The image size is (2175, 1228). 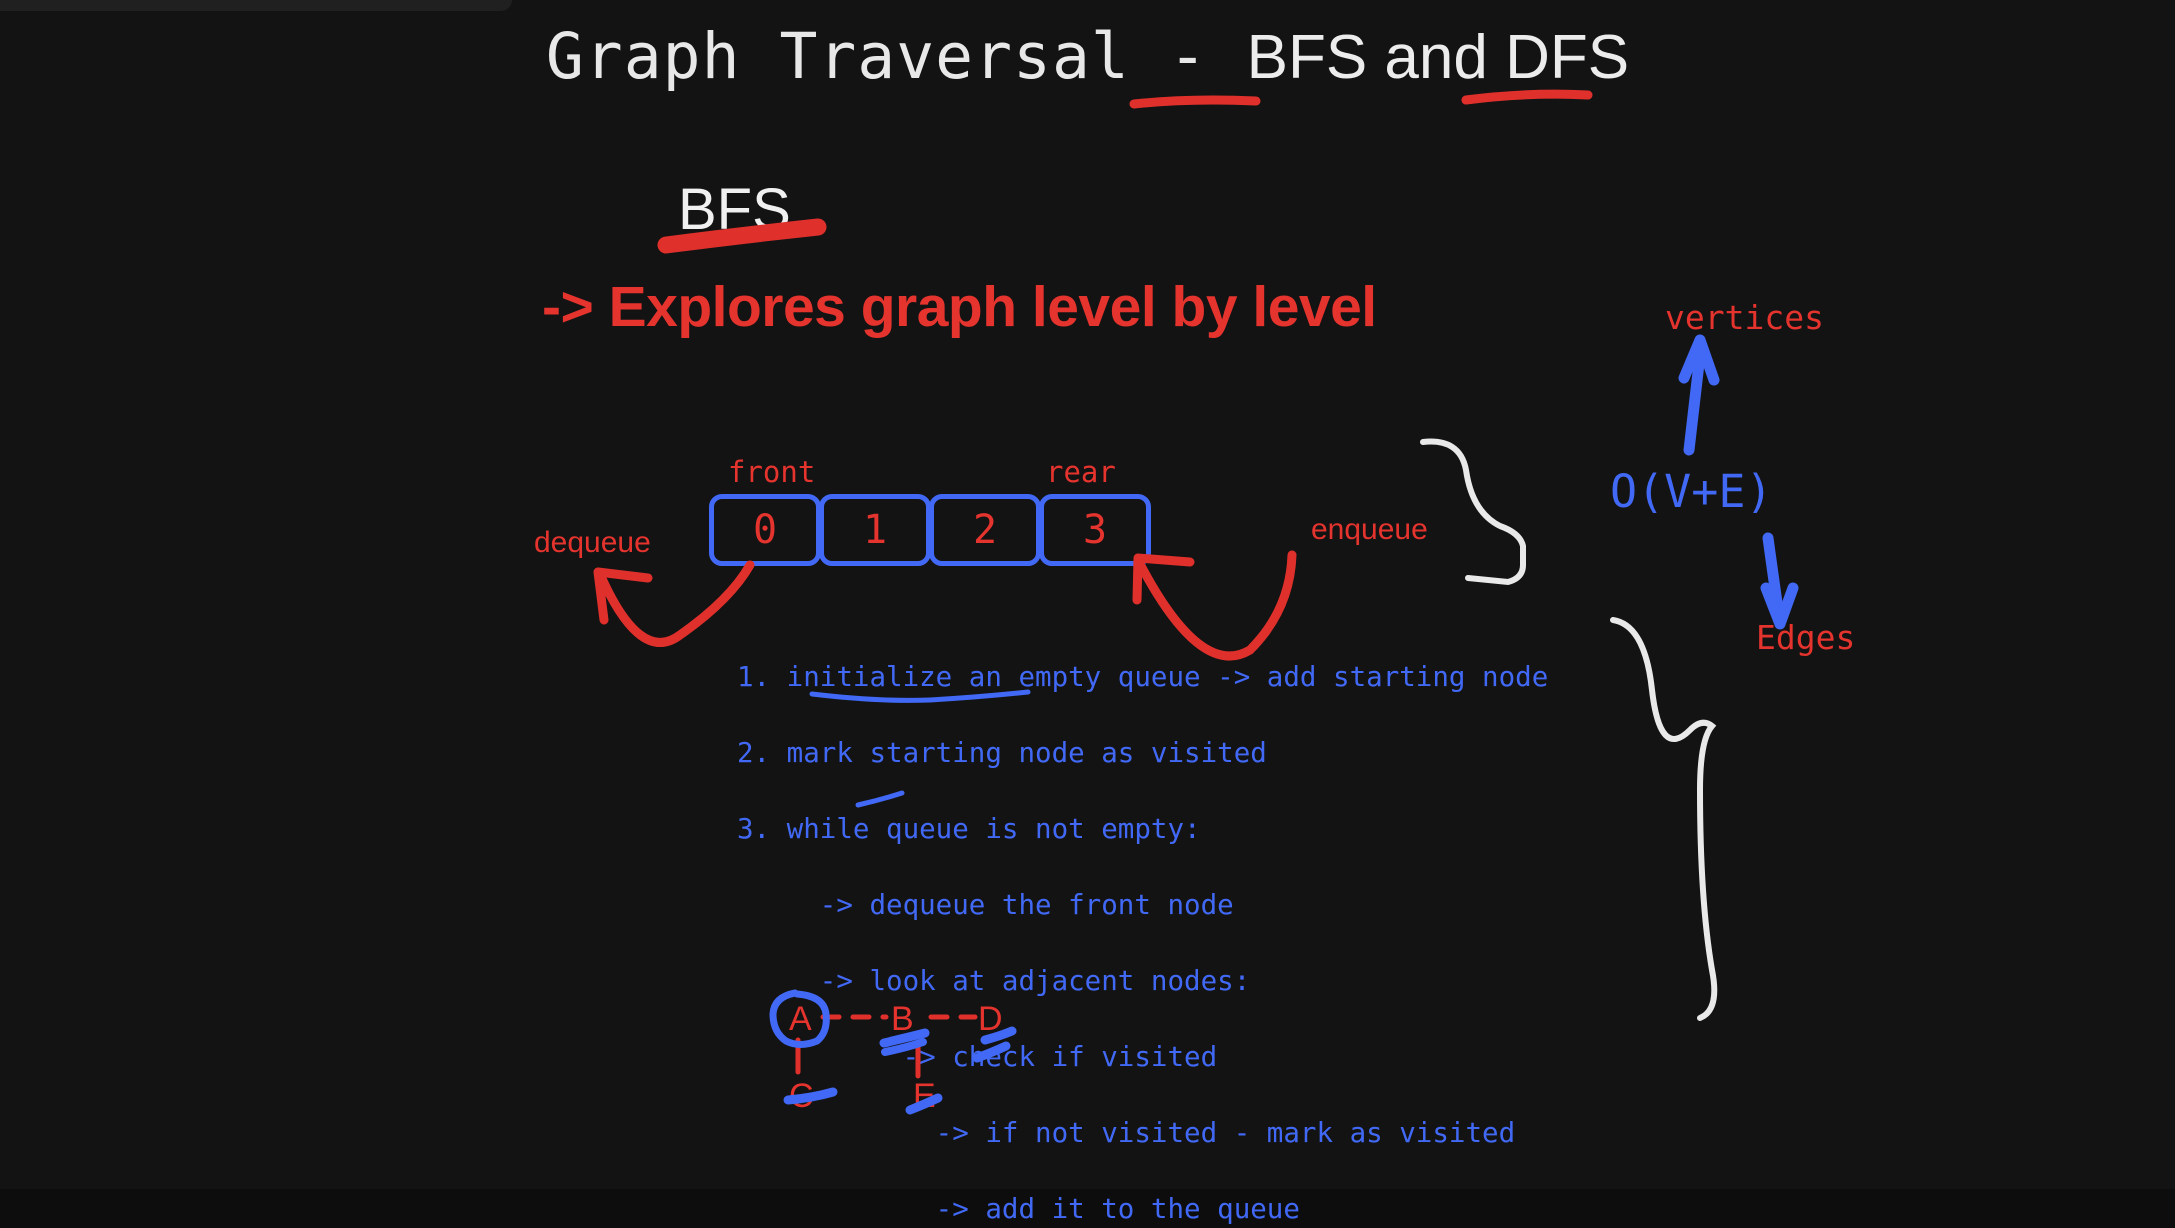 I want to click on algorithm-step-line: 2. mark starting node as visited, so click(x=1002, y=753).